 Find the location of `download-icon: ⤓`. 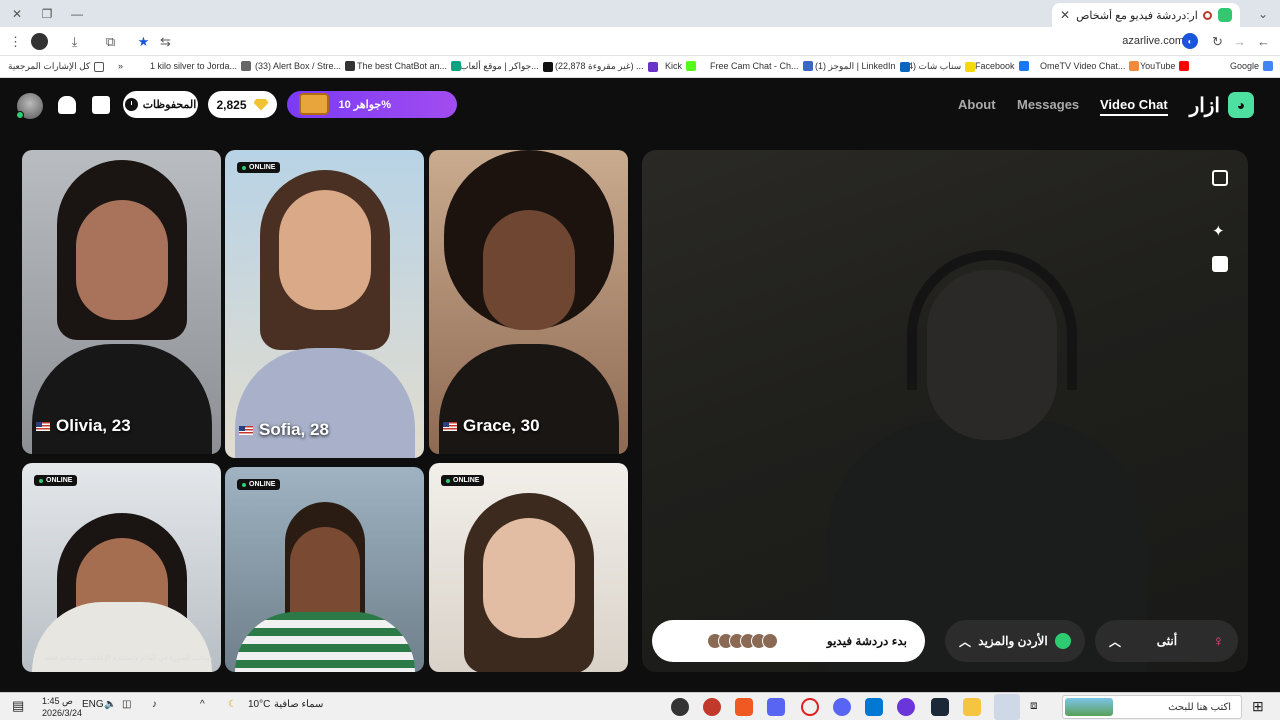

download-icon: ⤓ is located at coordinates (74, 41).